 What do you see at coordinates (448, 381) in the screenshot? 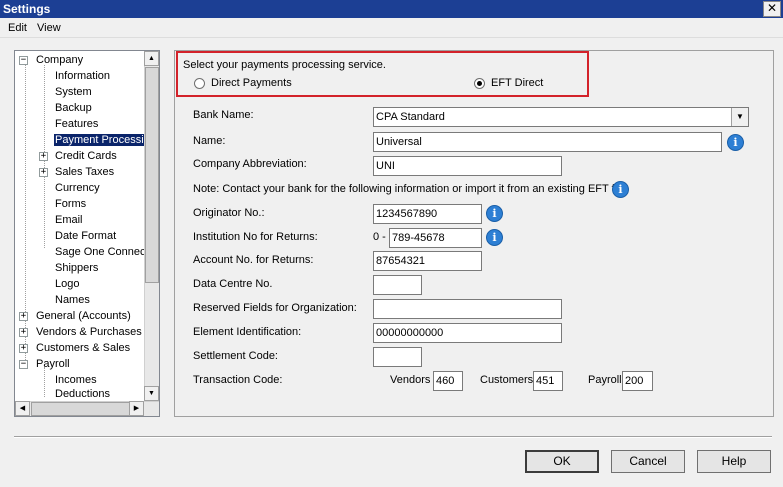
I see `vendors-code-field: 460` at bounding box center [448, 381].